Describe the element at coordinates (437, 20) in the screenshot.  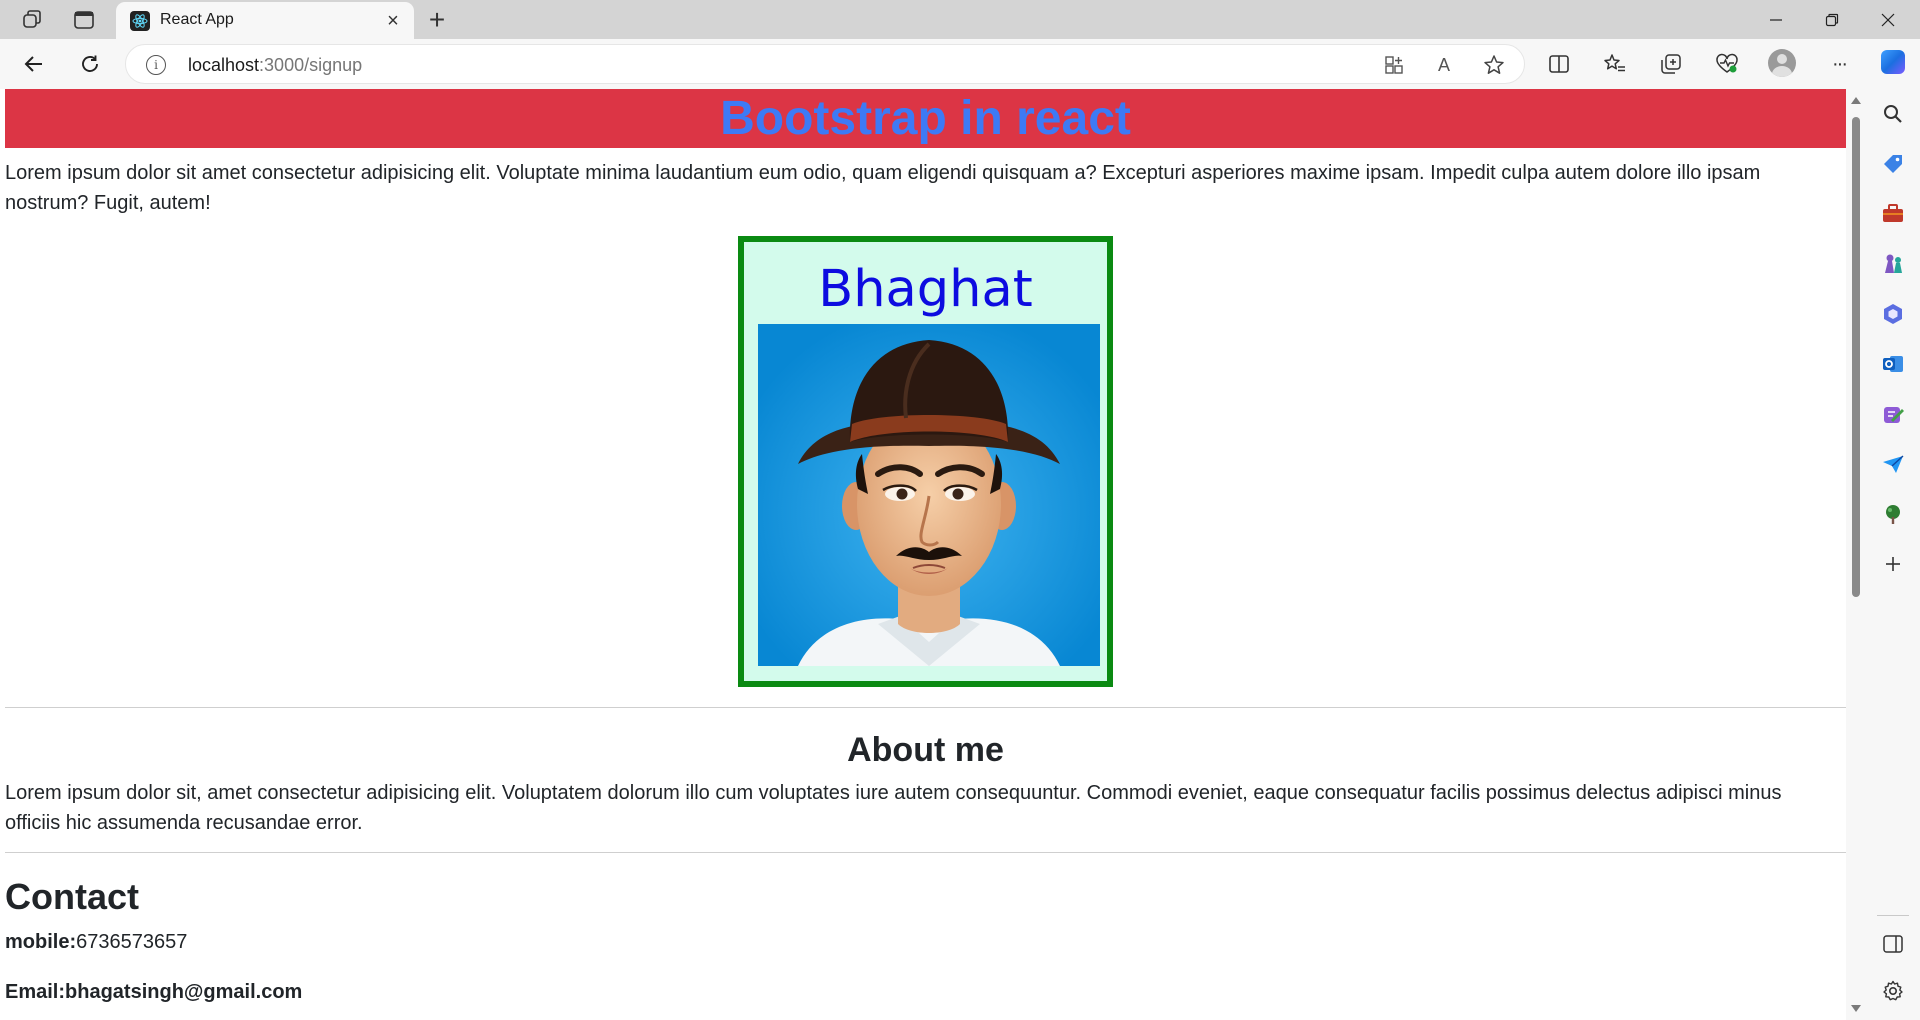
I see `plus-icon: +` at that location.